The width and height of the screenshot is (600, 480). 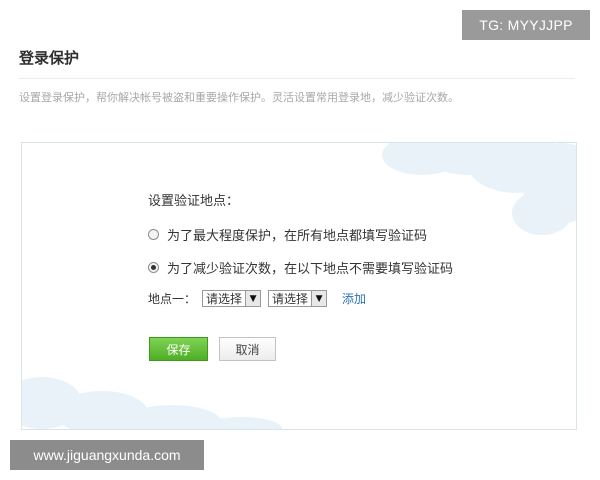 I want to click on location-select-2: 请选择 ▼, so click(x=298, y=298).